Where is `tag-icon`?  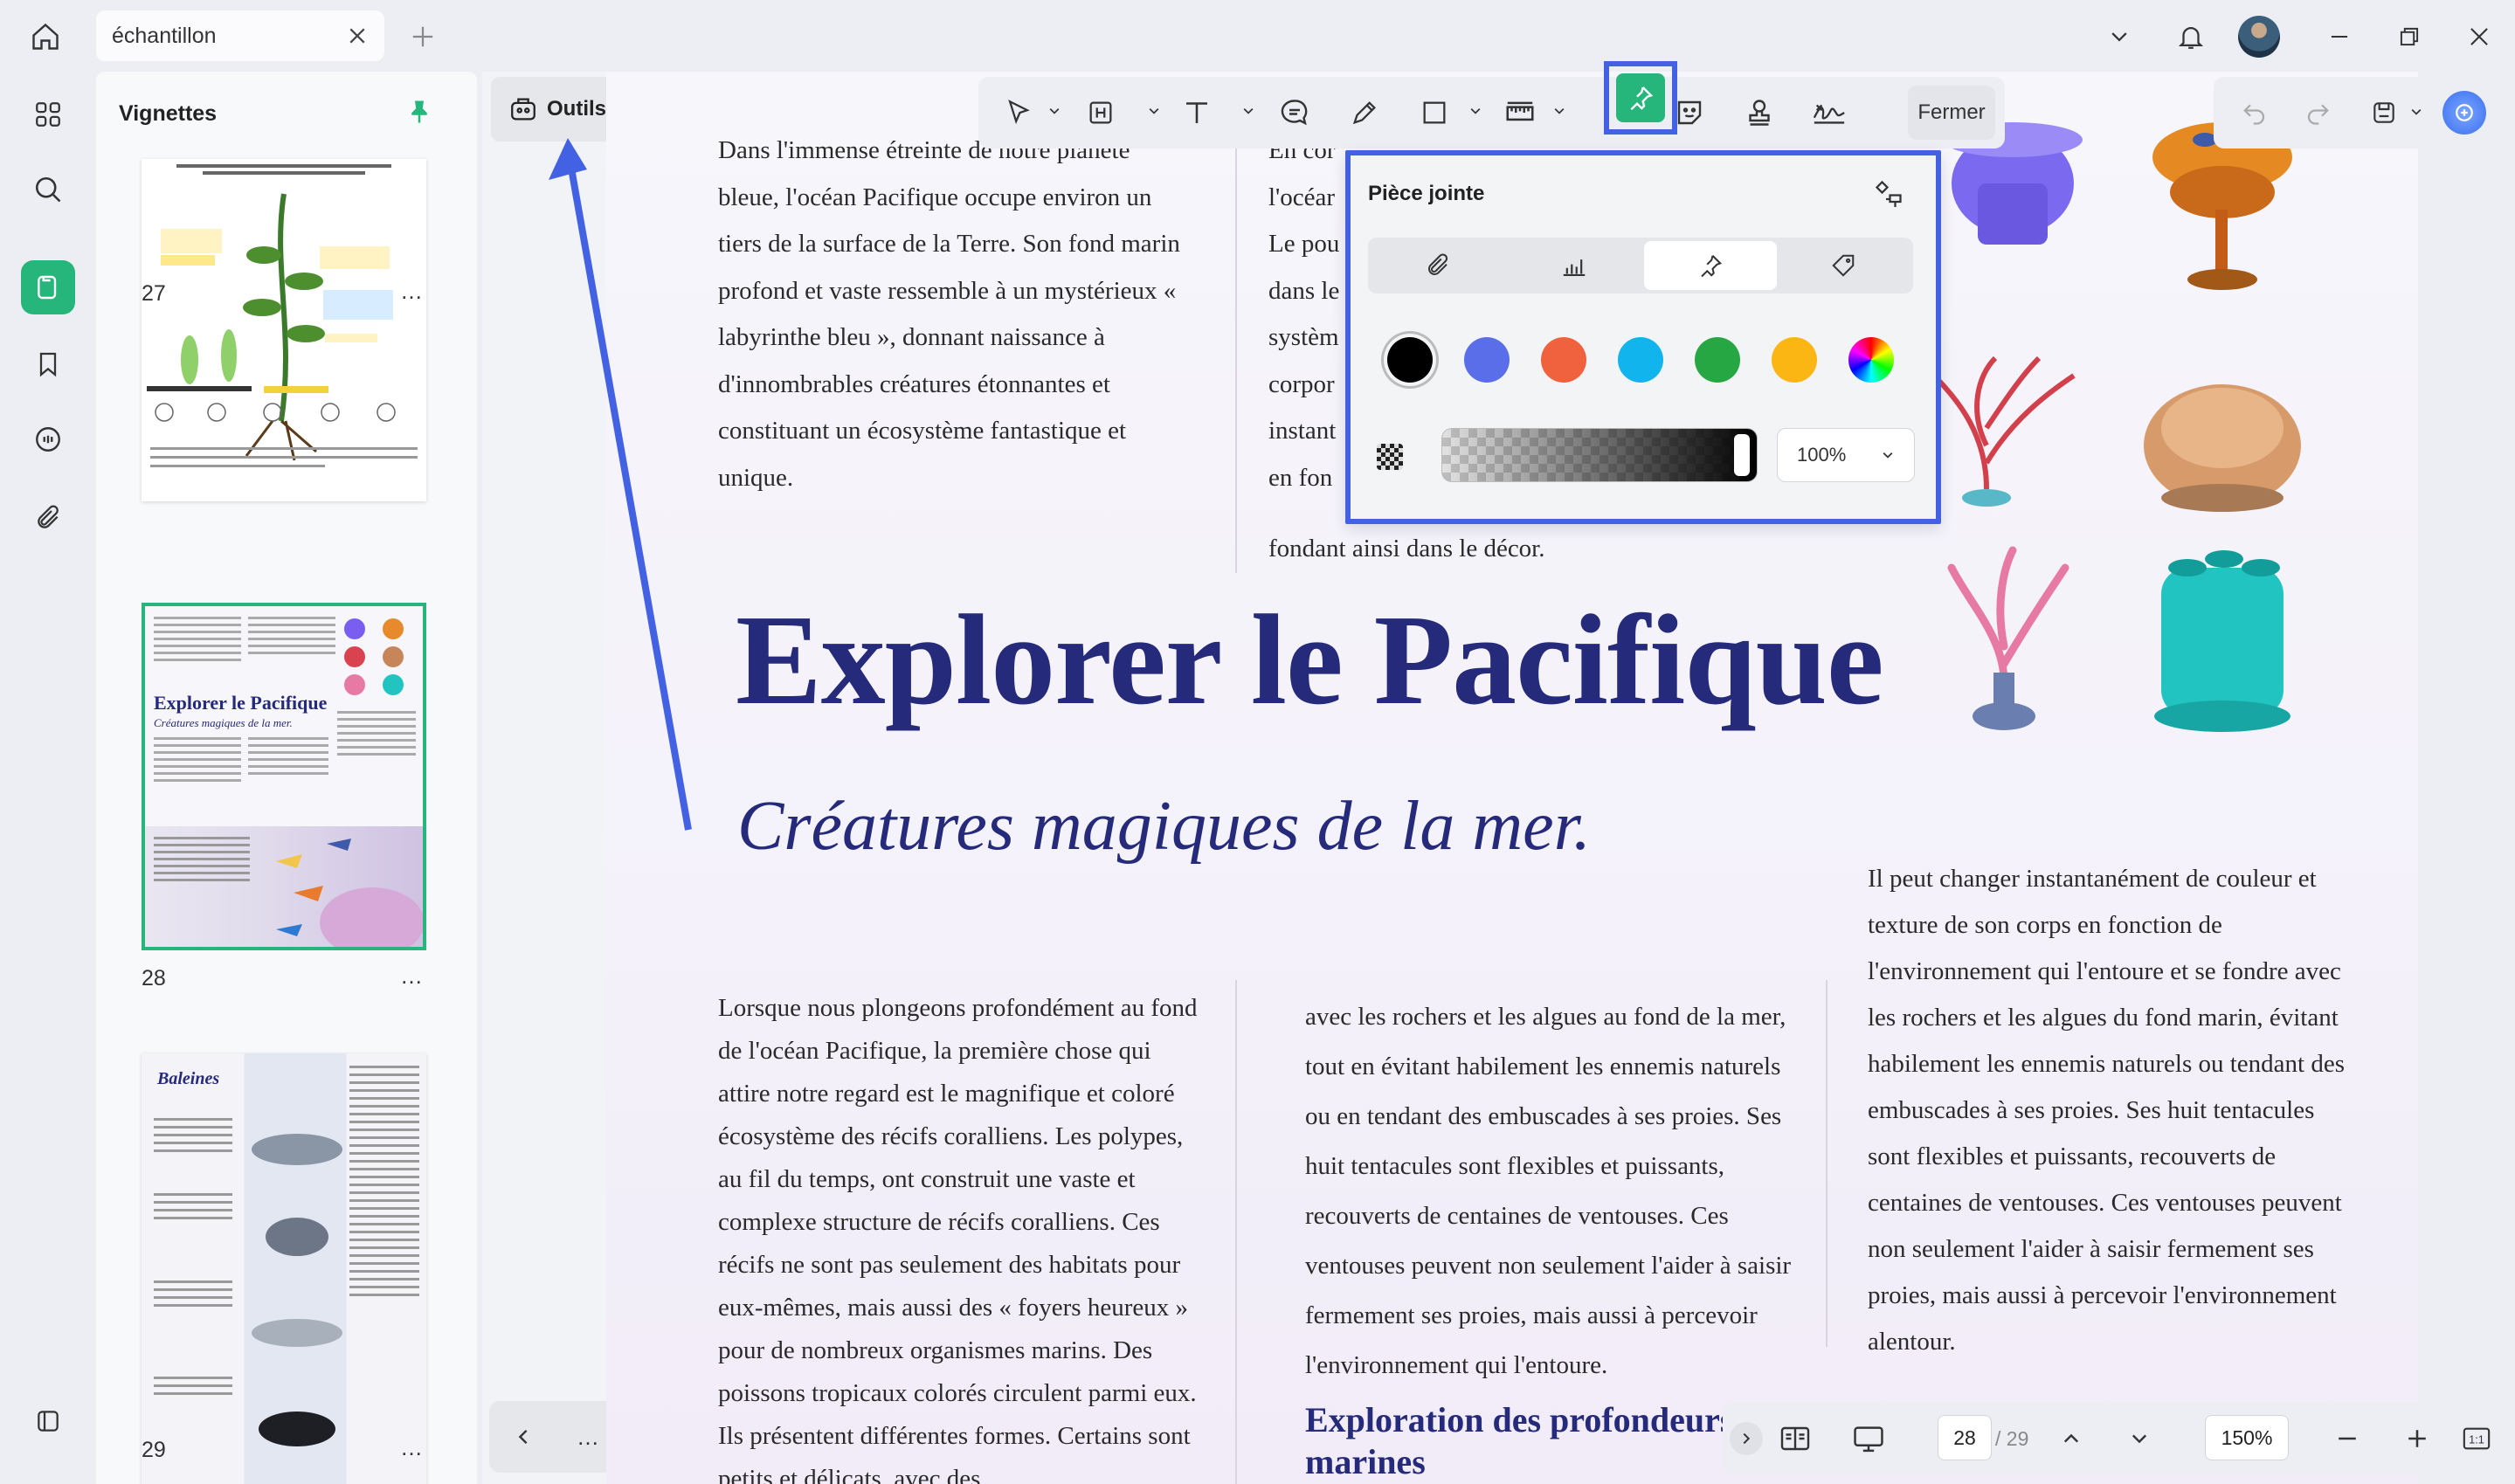
tag-icon is located at coordinates (1843, 265).